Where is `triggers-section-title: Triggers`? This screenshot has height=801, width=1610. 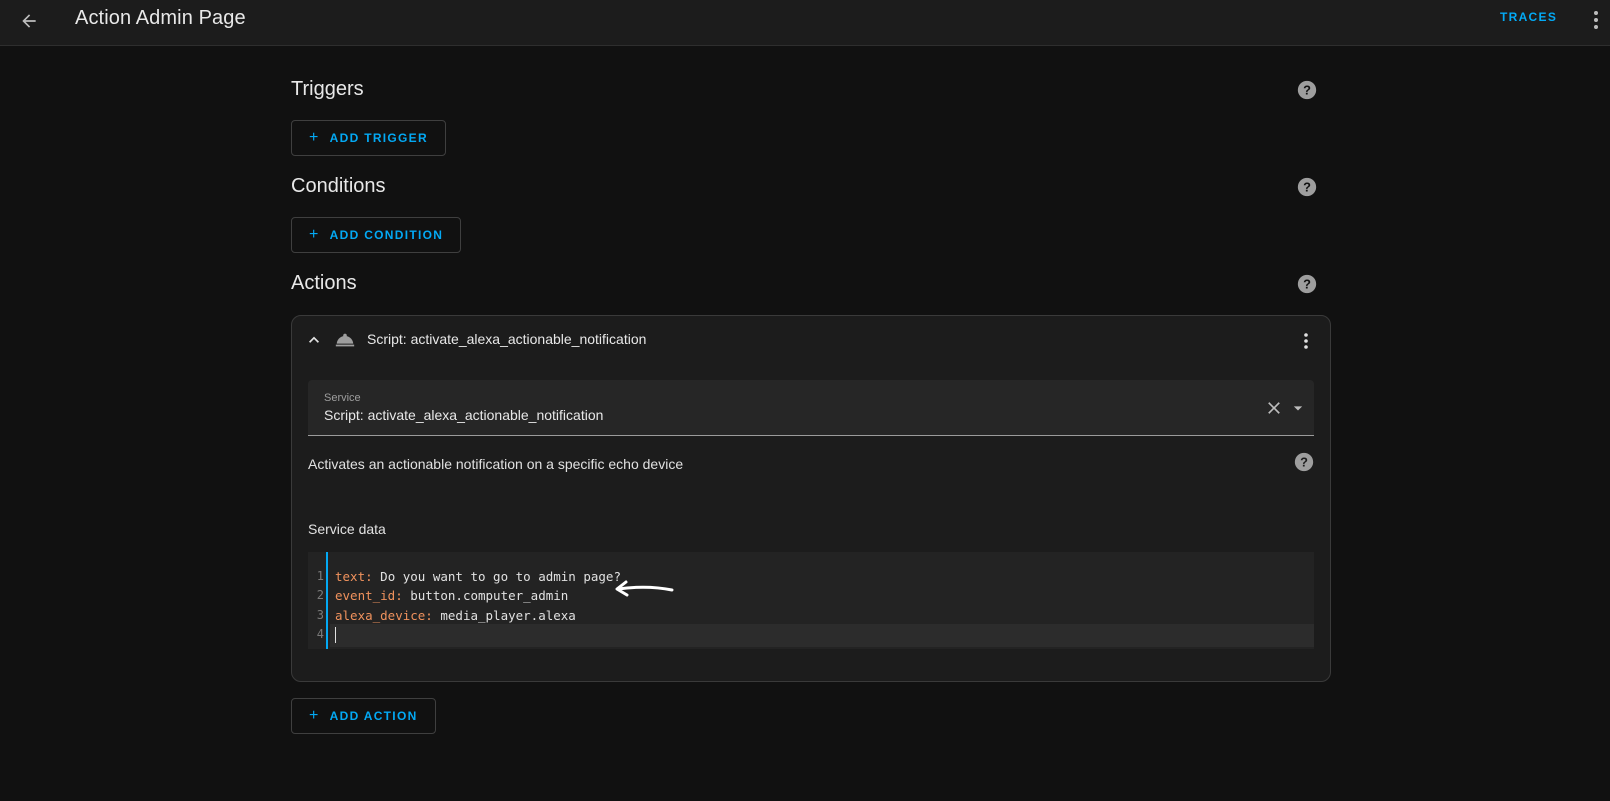 triggers-section-title: Triggers is located at coordinates (327, 89).